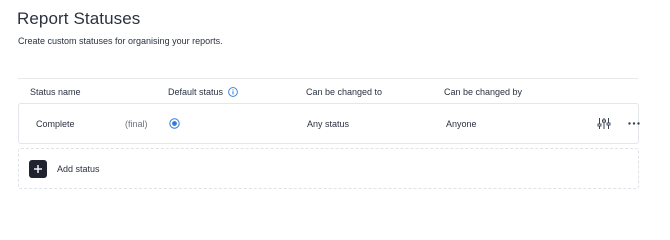 This screenshot has height=240, width=670. Describe the element at coordinates (196, 92) in the screenshot. I see `column-header-default-status-label: Default status` at that location.